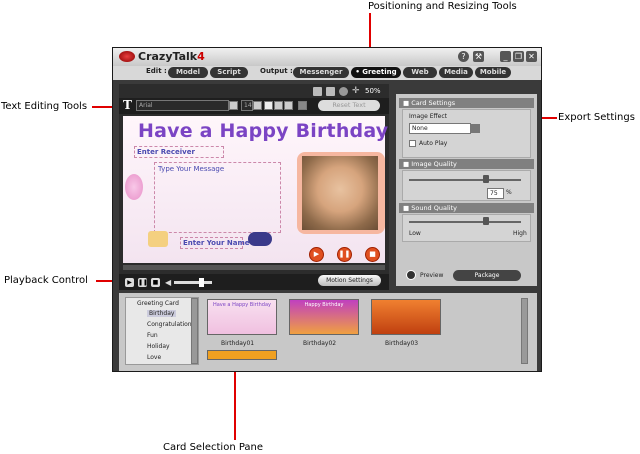  Describe the element at coordinates (316, 254) in the screenshot. I see `card-play-icon: ▶` at that location.